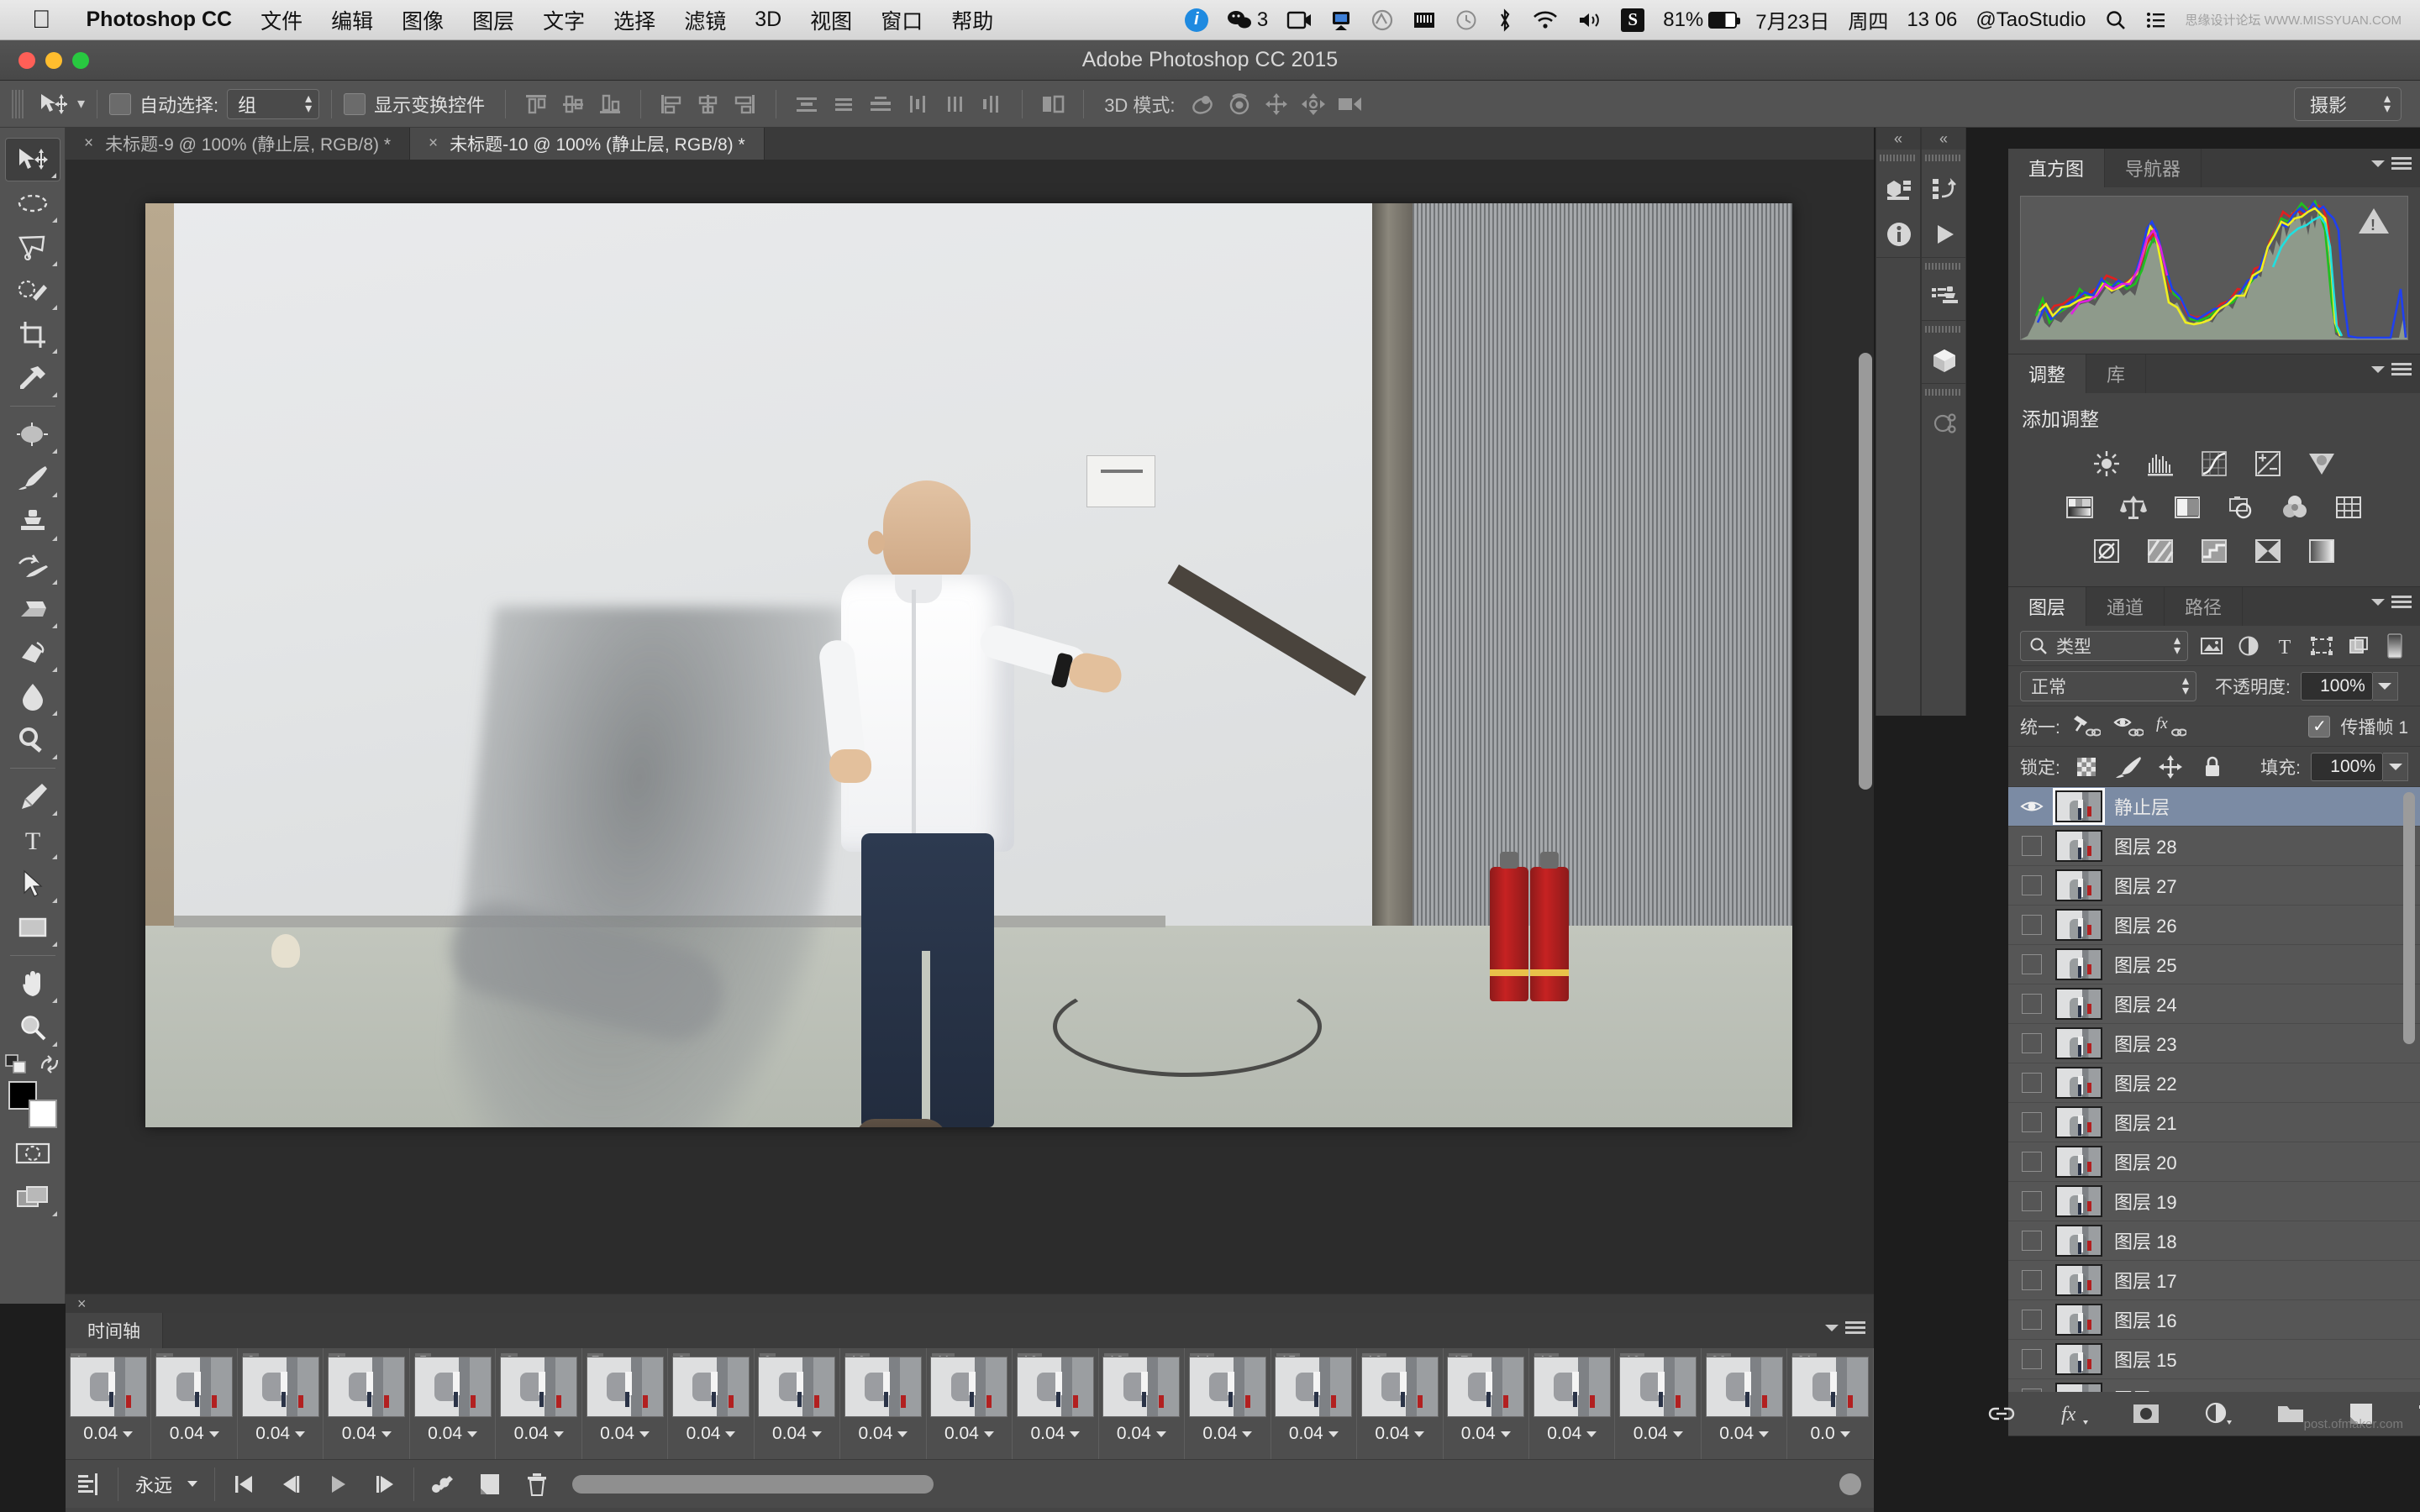 The height and width of the screenshot is (1512, 2420). What do you see at coordinates (2358, 646) in the screenshot?
I see `filter-smart-object-icon` at bounding box center [2358, 646].